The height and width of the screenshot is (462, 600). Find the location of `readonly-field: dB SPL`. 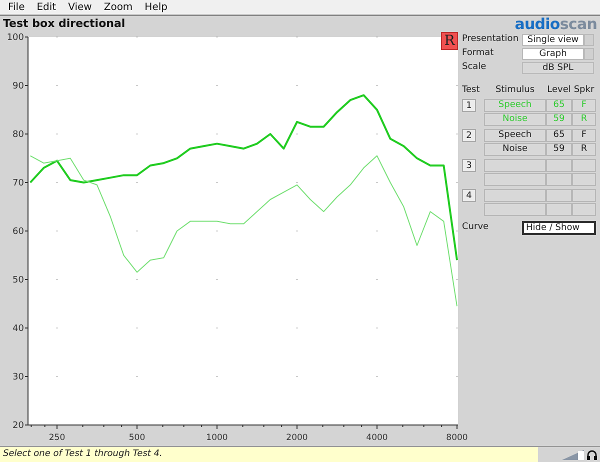

readonly-field: dB SPL is located at coordinates (558, 68).